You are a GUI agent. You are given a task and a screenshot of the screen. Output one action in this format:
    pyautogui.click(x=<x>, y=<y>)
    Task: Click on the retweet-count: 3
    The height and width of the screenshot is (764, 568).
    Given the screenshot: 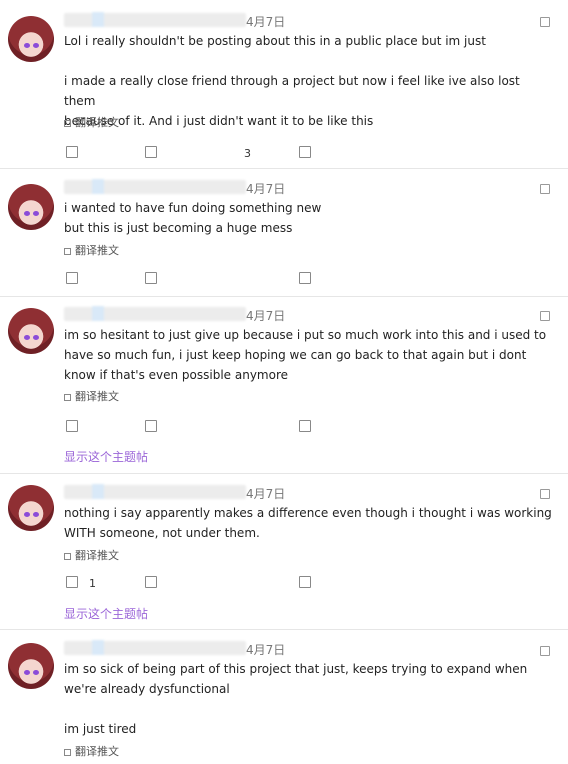 What is the action you would take?
    pyautogui.click(x=247, y=153)
    